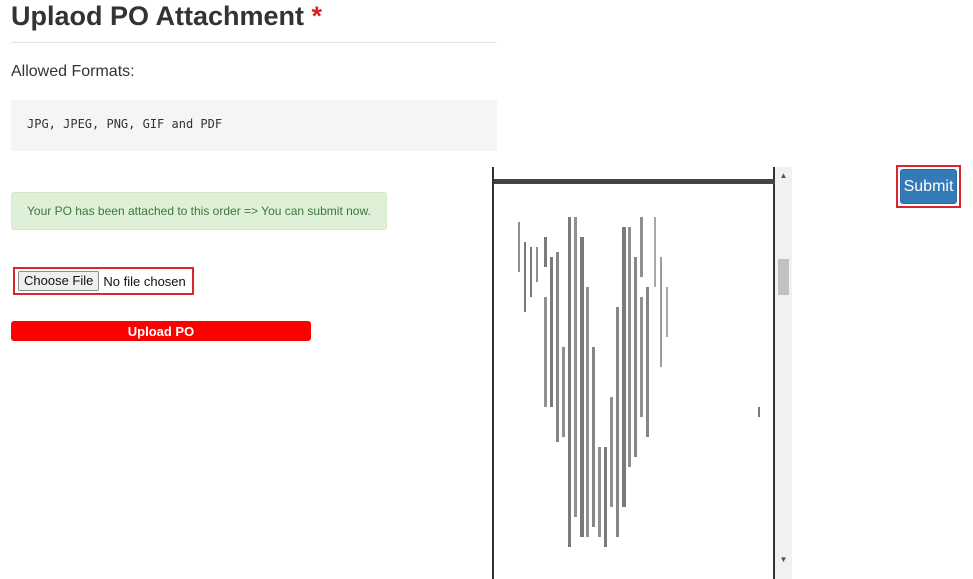  I want to click on title-divider, so click(254, 42).